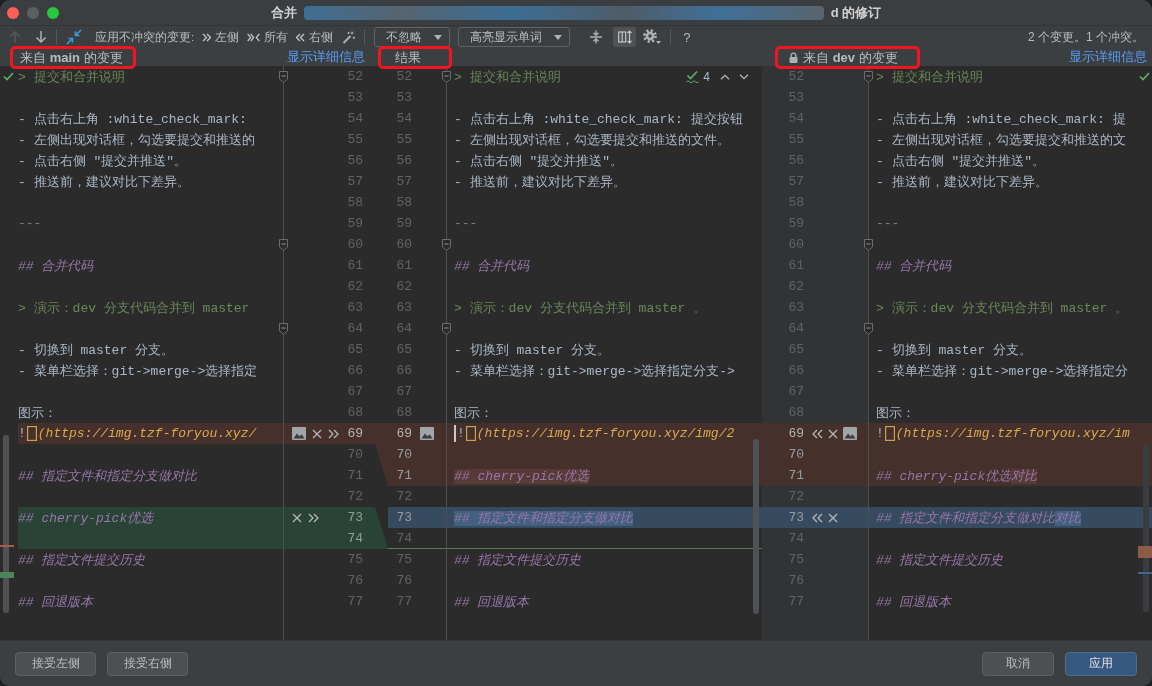 This screenshot has width=1152, height=686. What do you see at coordinates (355, 307) in the screenshot?
I see `line-number: 63` at bounding box center [355, 307].